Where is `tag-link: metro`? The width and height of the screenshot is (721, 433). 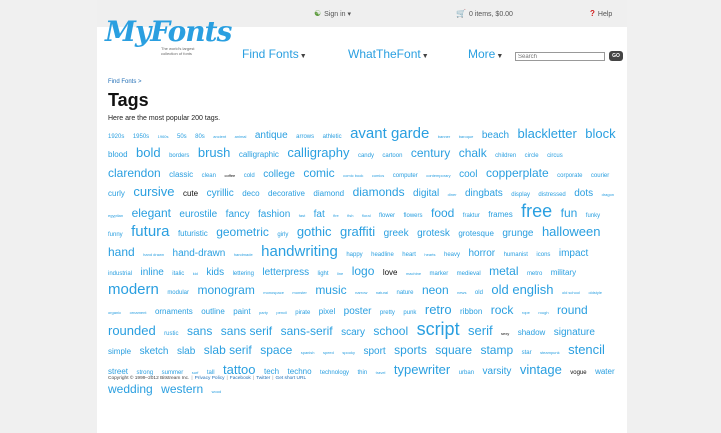 tag-link: metro is located at coordinates (534, 274).